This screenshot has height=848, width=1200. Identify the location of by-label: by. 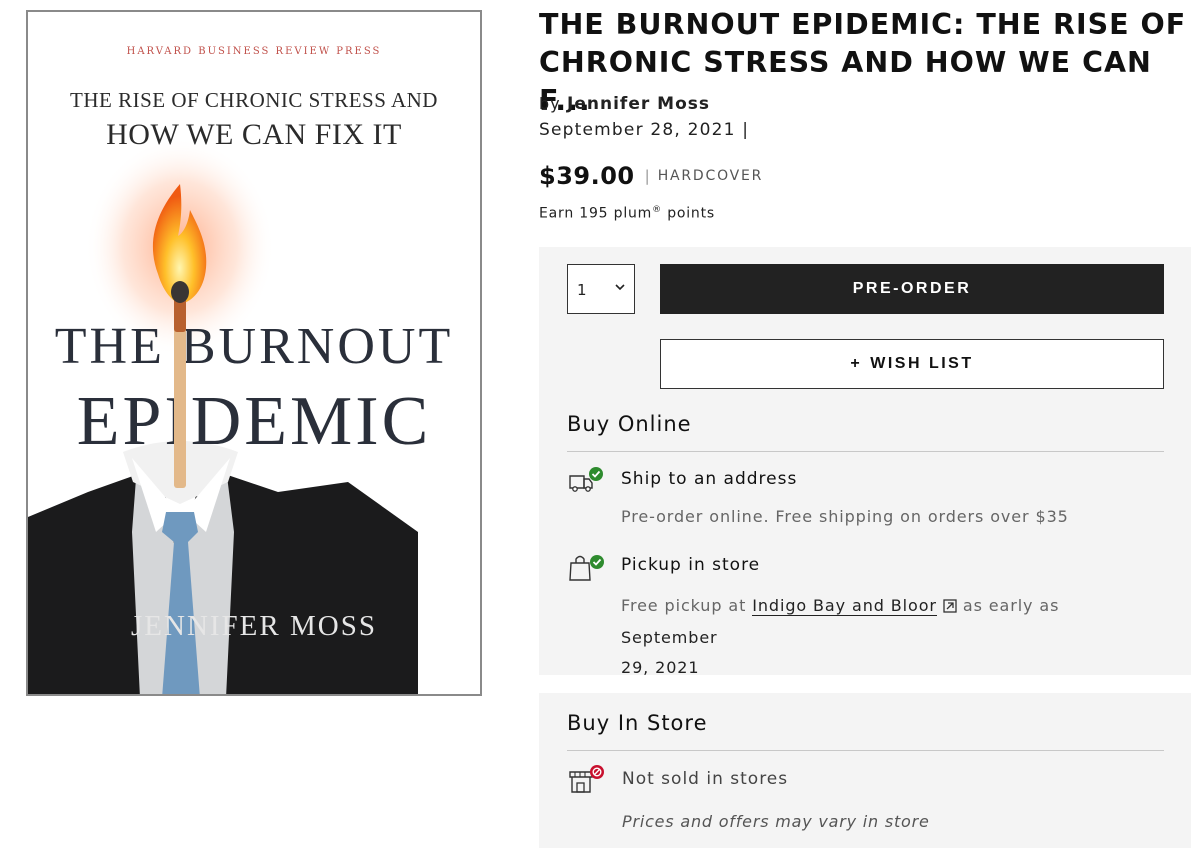
(550, 103).